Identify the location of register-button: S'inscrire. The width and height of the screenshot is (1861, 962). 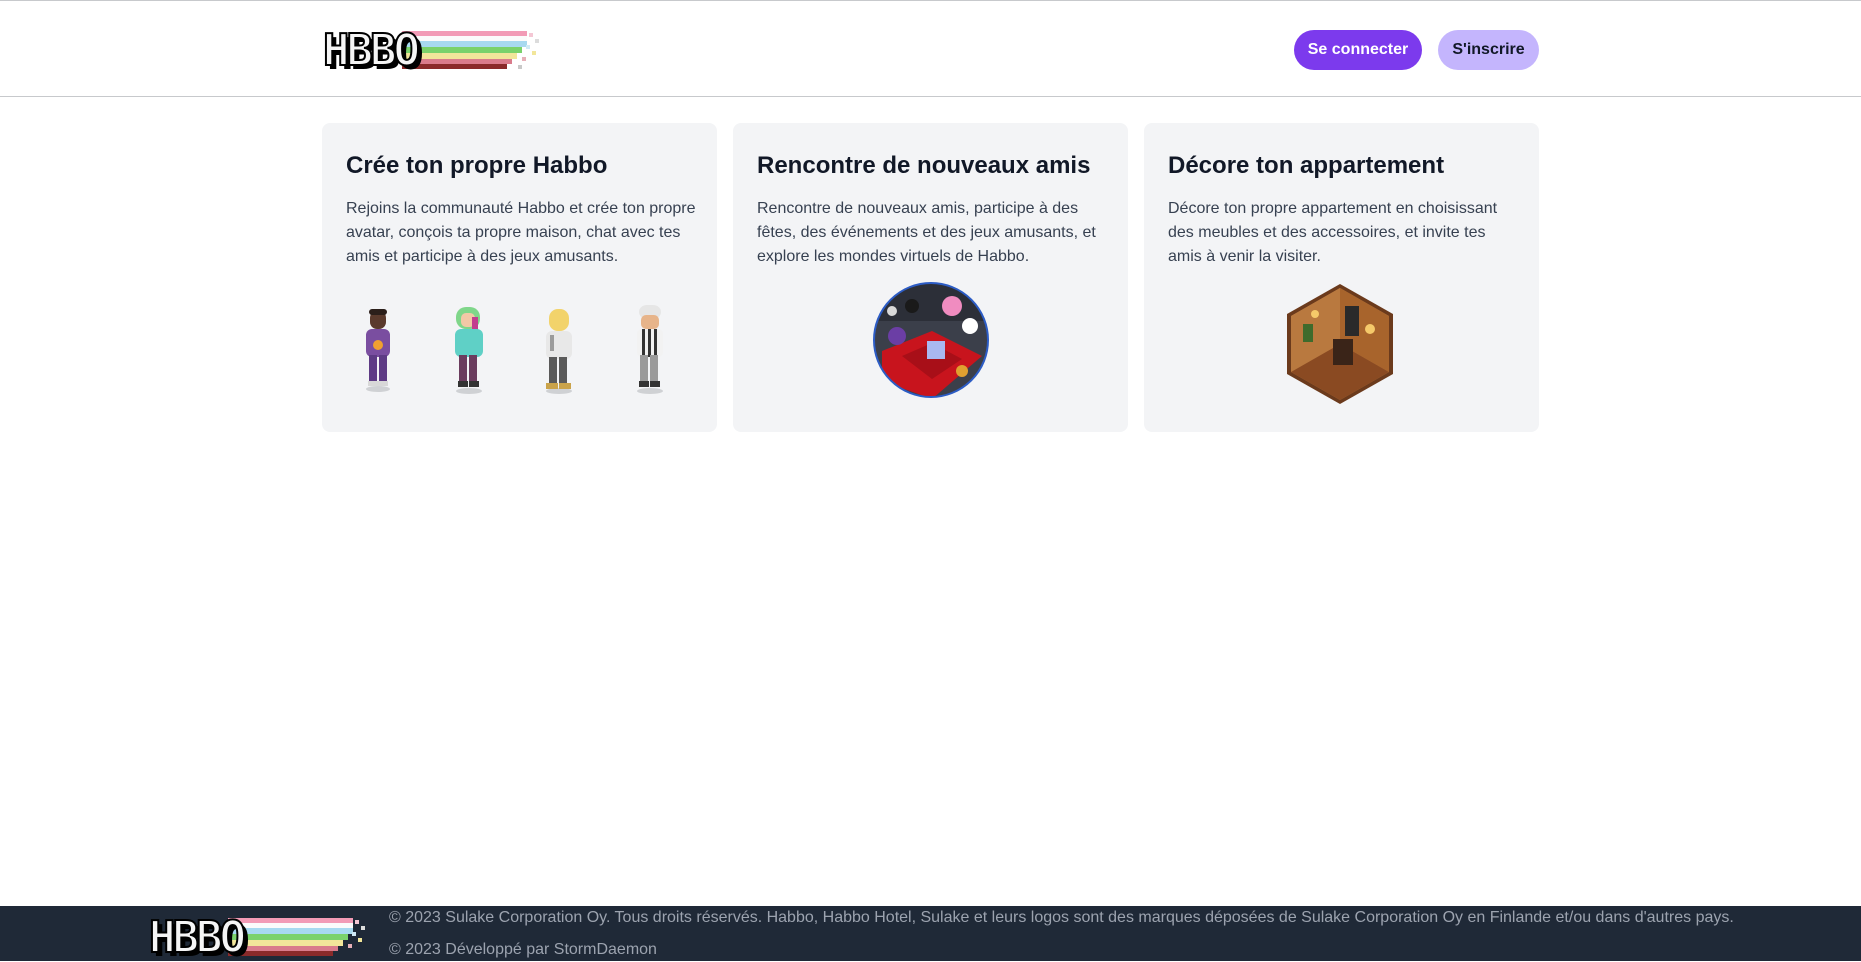
(1488, 50).